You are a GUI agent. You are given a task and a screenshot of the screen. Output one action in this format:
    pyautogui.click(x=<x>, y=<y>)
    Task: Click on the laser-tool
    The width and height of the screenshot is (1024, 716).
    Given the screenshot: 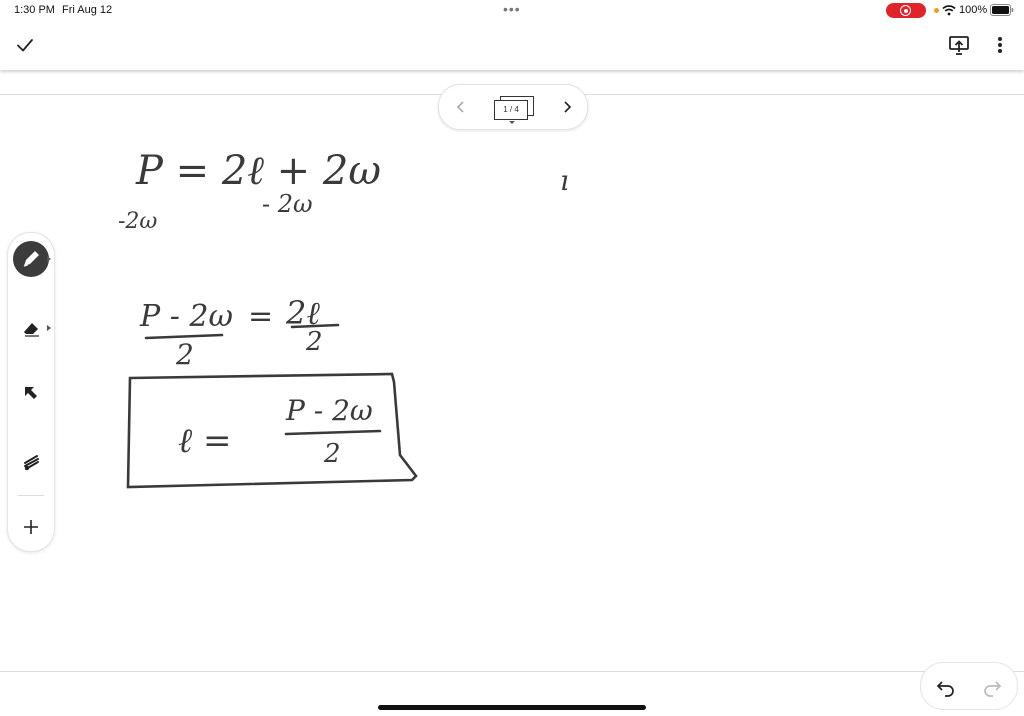 What is the action you would take?
    pyautogui.click(x=31, y=461)
    